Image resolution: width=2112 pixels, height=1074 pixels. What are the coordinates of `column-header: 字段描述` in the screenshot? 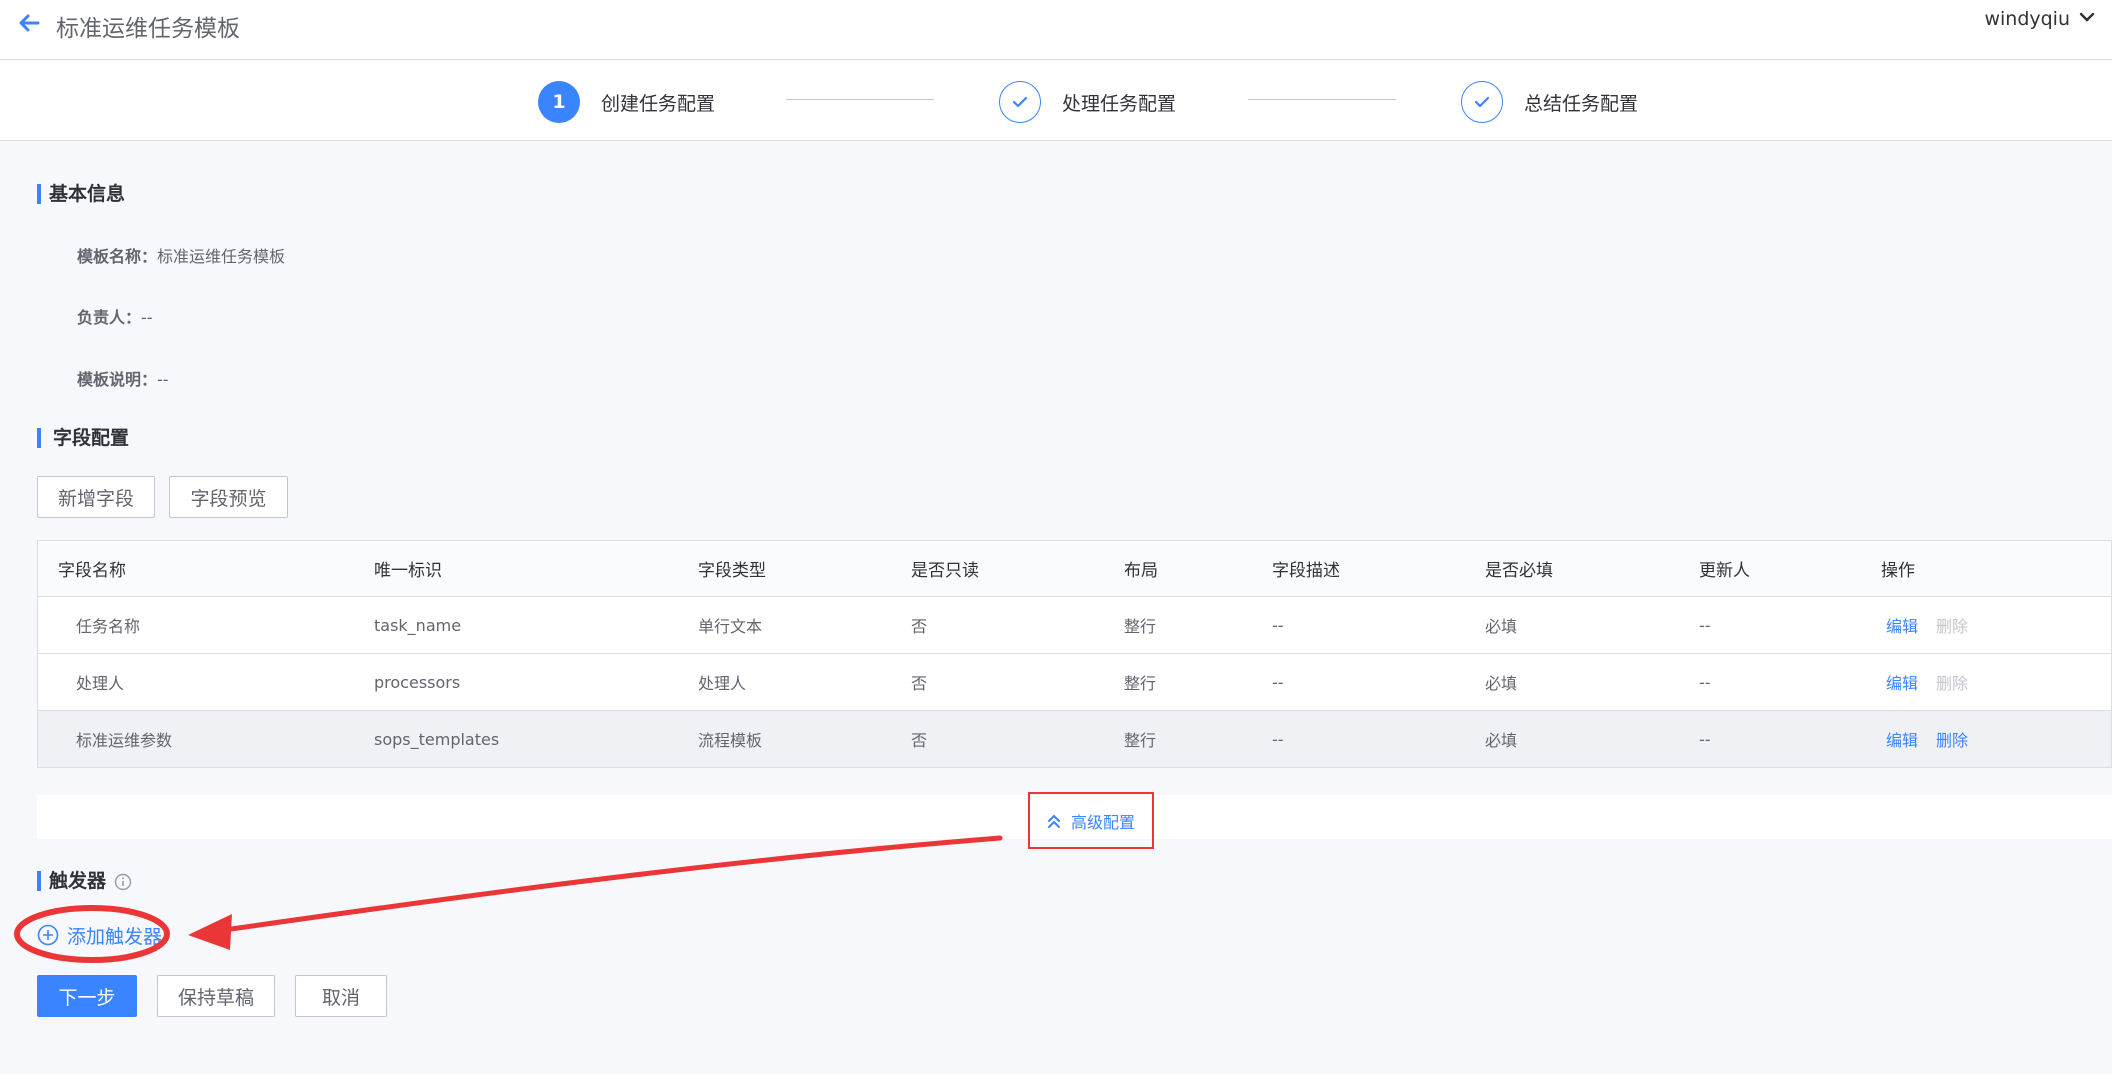 It's located at (1306, 571).